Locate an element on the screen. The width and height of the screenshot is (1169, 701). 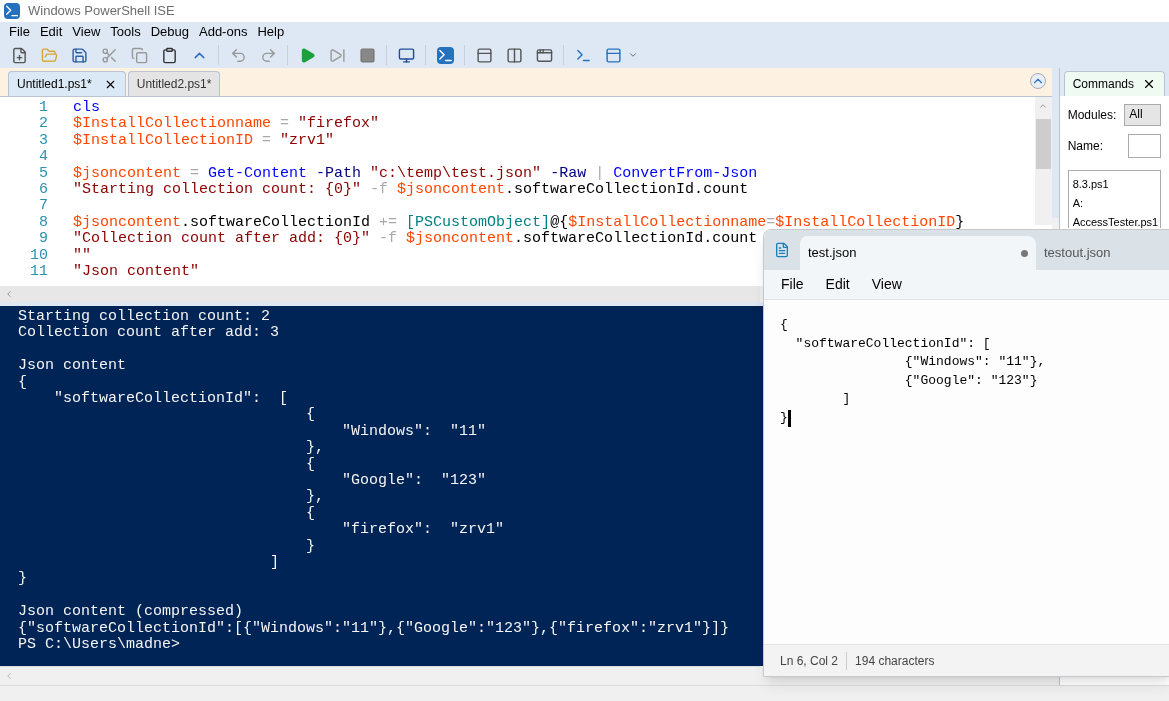
console-line: Starting collection count: 2 is located at coordinates (144, 317).